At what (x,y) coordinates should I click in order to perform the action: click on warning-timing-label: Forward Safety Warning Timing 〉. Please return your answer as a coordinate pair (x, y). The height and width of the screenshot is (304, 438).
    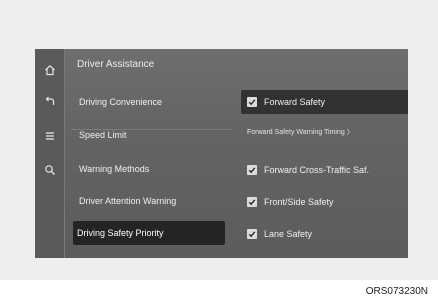
    Looking at the image, I should click on (300, 132).